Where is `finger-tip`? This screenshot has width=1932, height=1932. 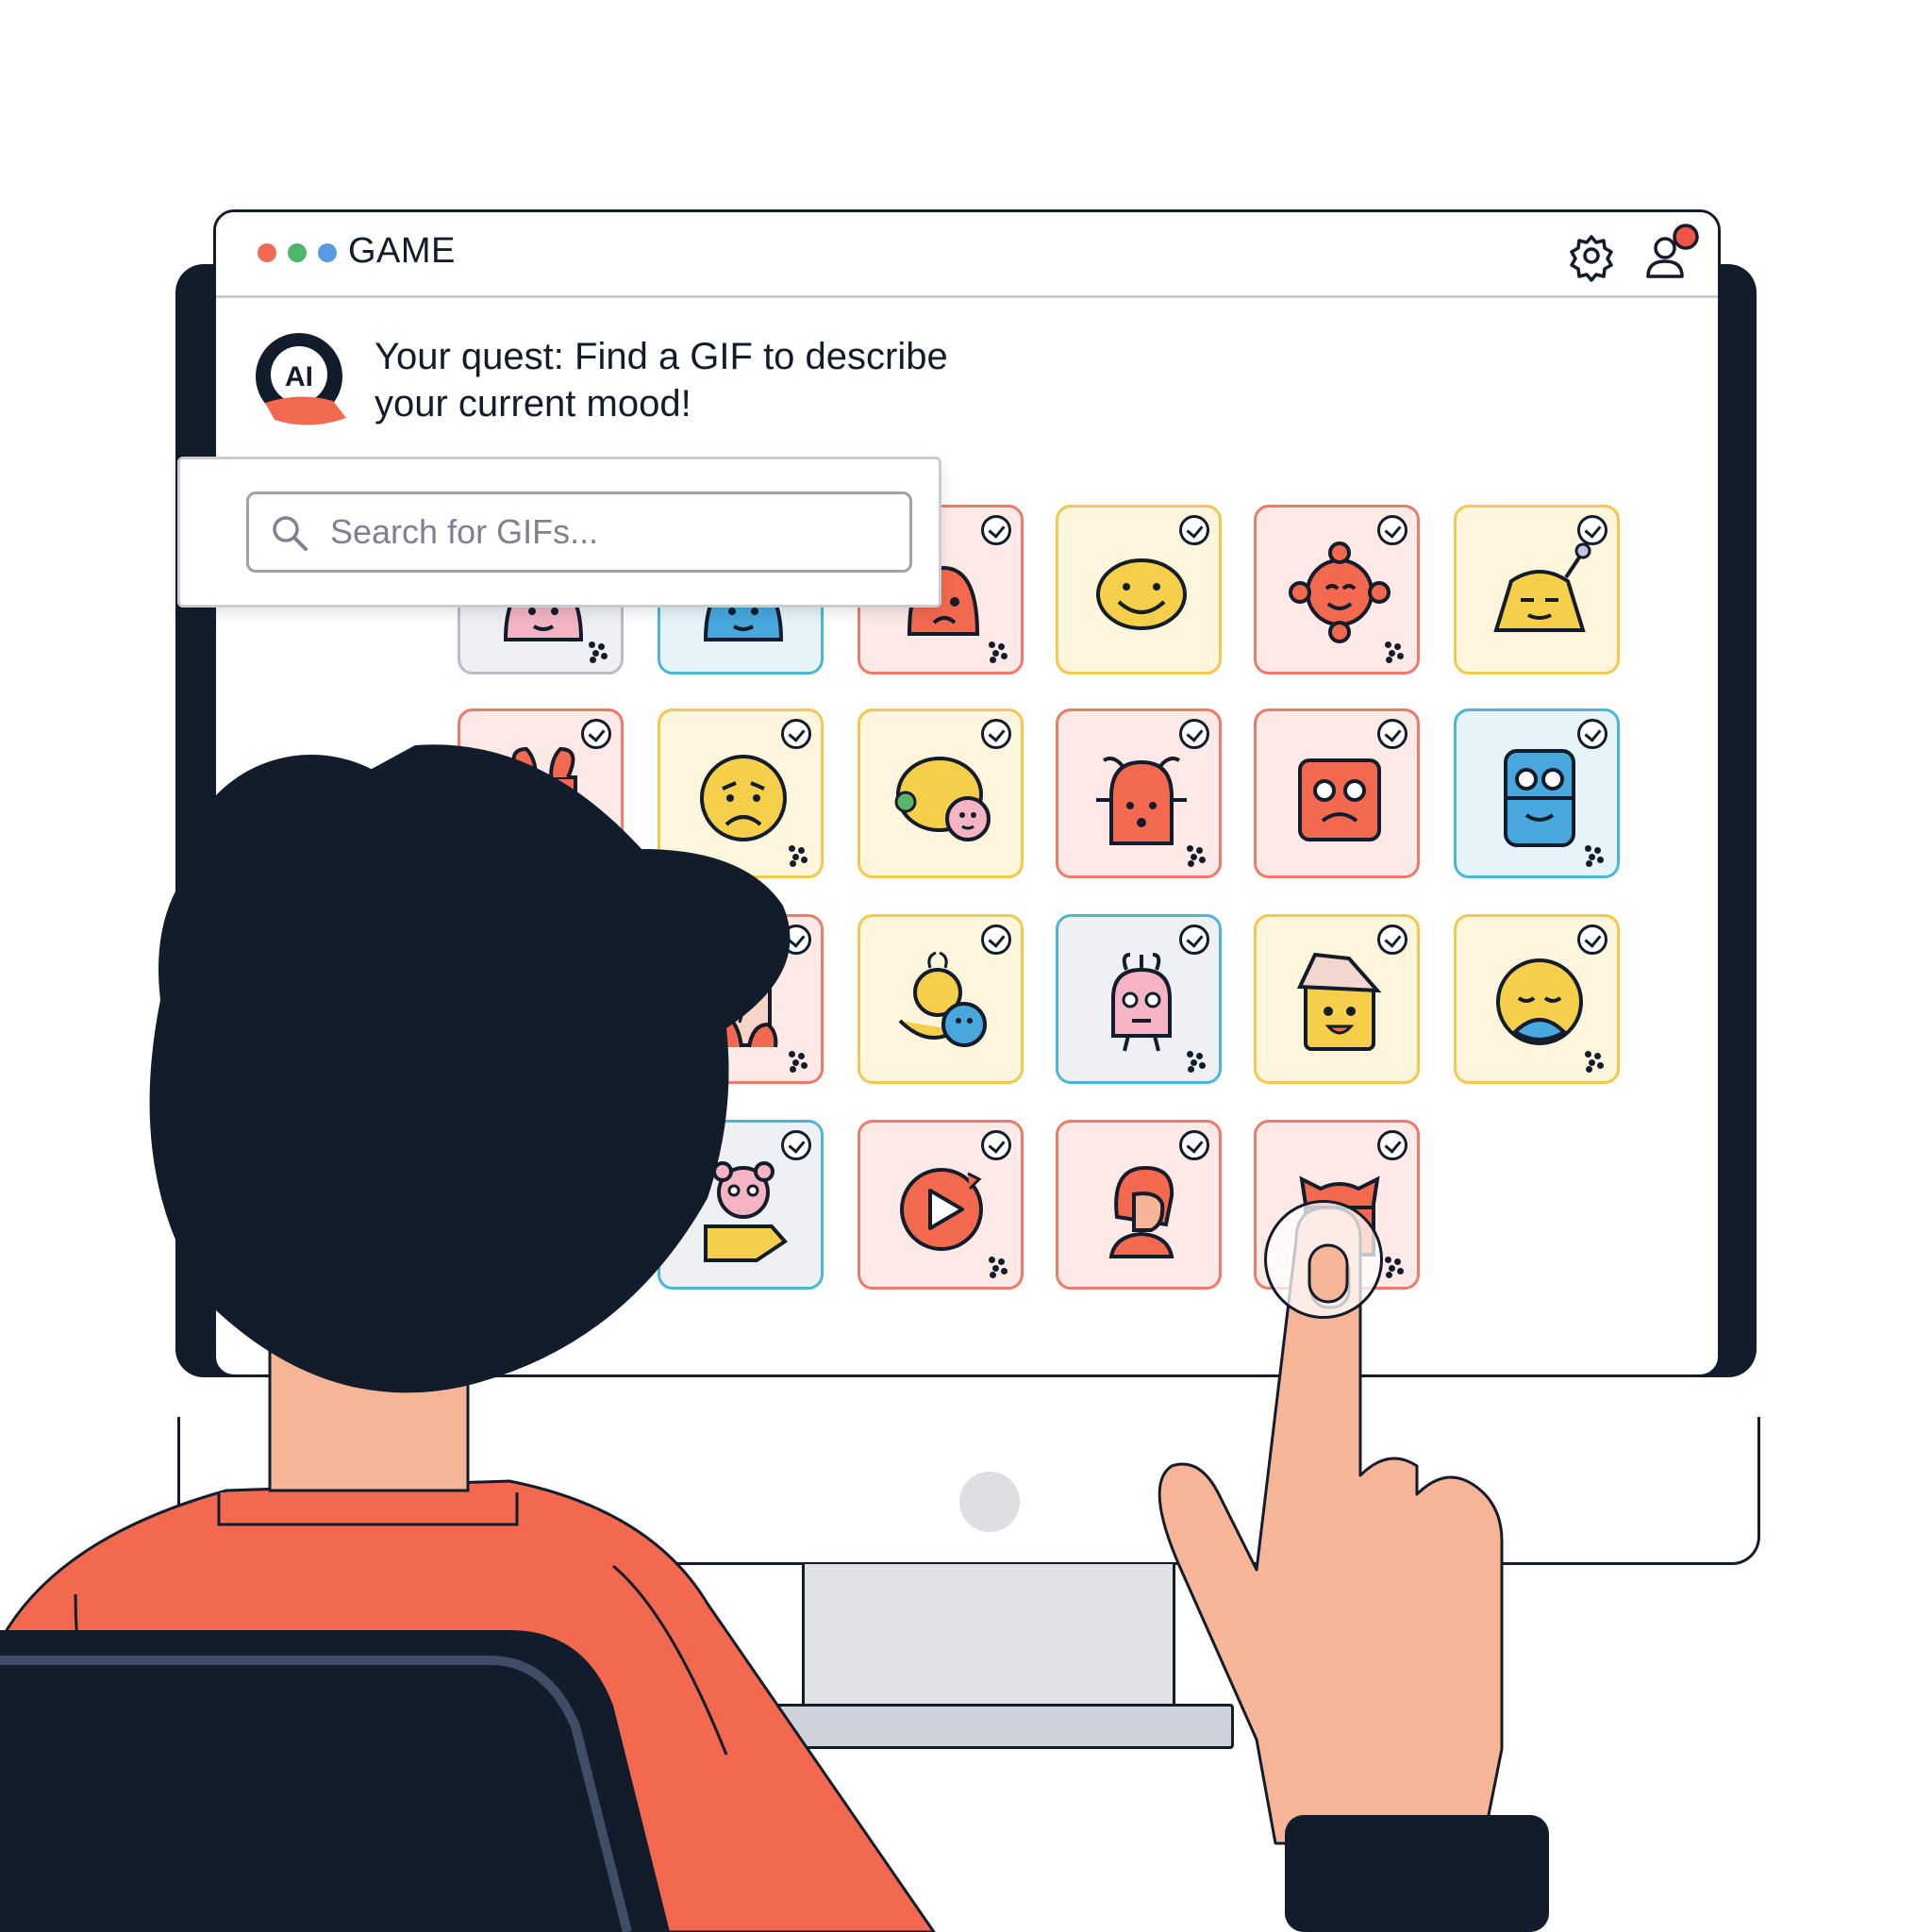
finger-tip is located at coordinates (1328, 1273).